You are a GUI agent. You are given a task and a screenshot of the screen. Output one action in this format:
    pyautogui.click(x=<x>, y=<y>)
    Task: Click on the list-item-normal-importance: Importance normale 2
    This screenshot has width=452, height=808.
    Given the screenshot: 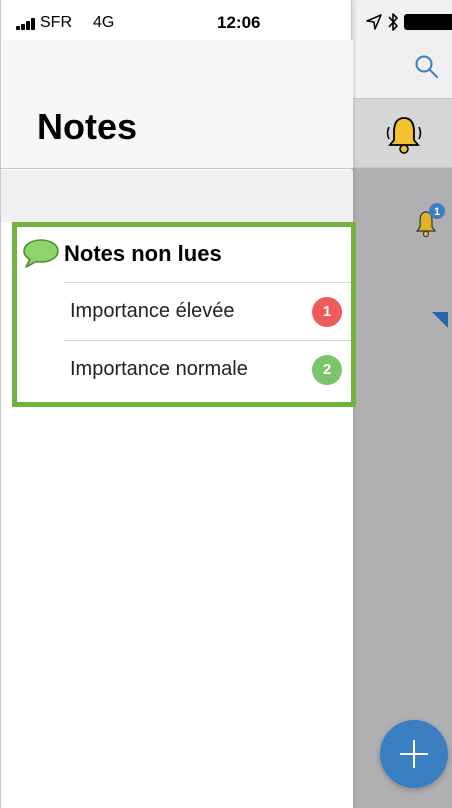 What is the action you would take?
    pyautogui.click(x=184, y=369)
    